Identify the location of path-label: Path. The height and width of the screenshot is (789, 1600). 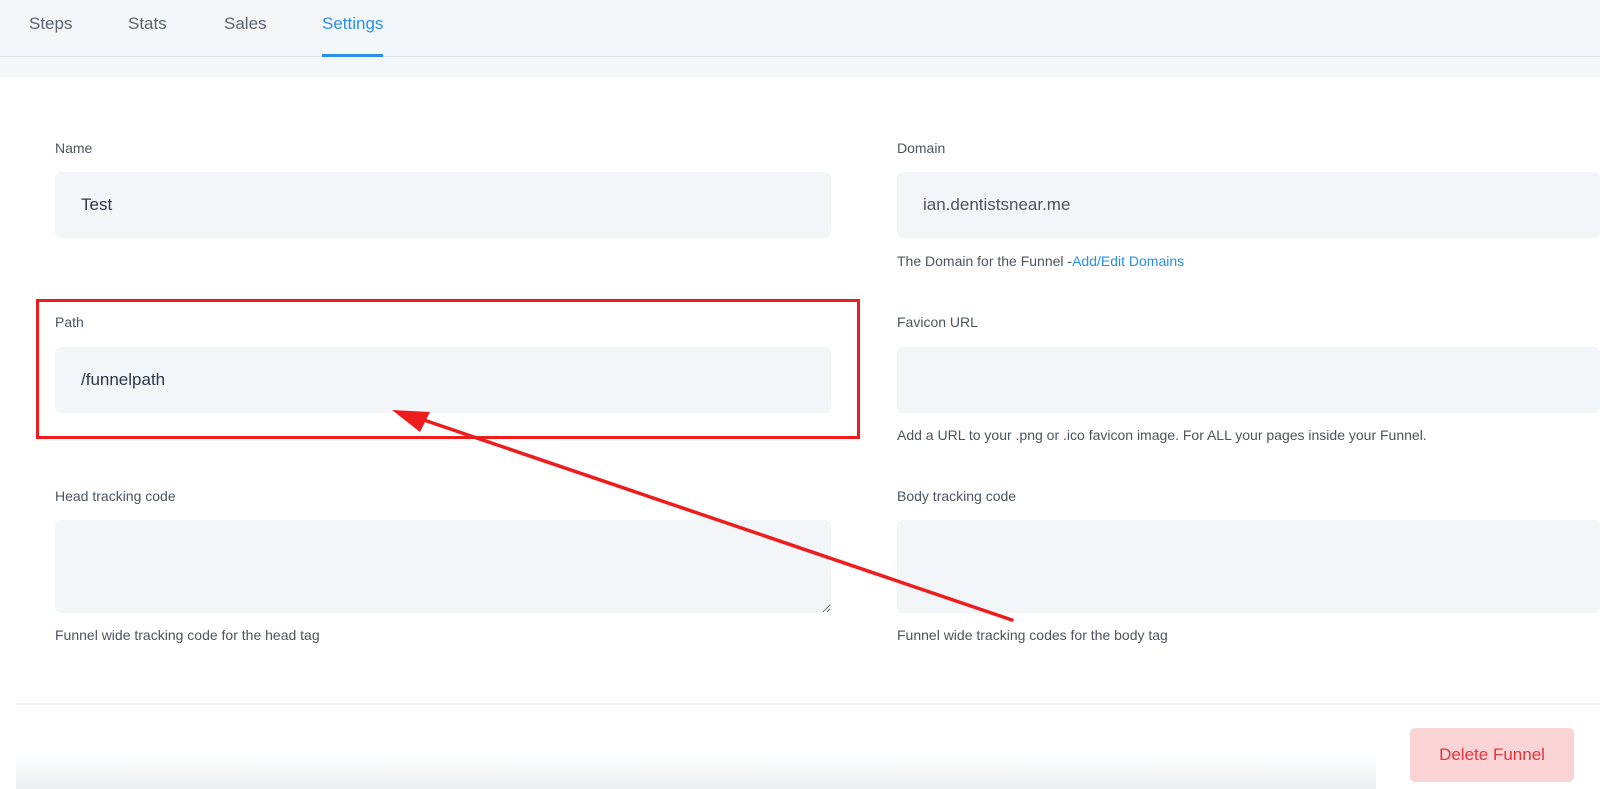
(69, 322).